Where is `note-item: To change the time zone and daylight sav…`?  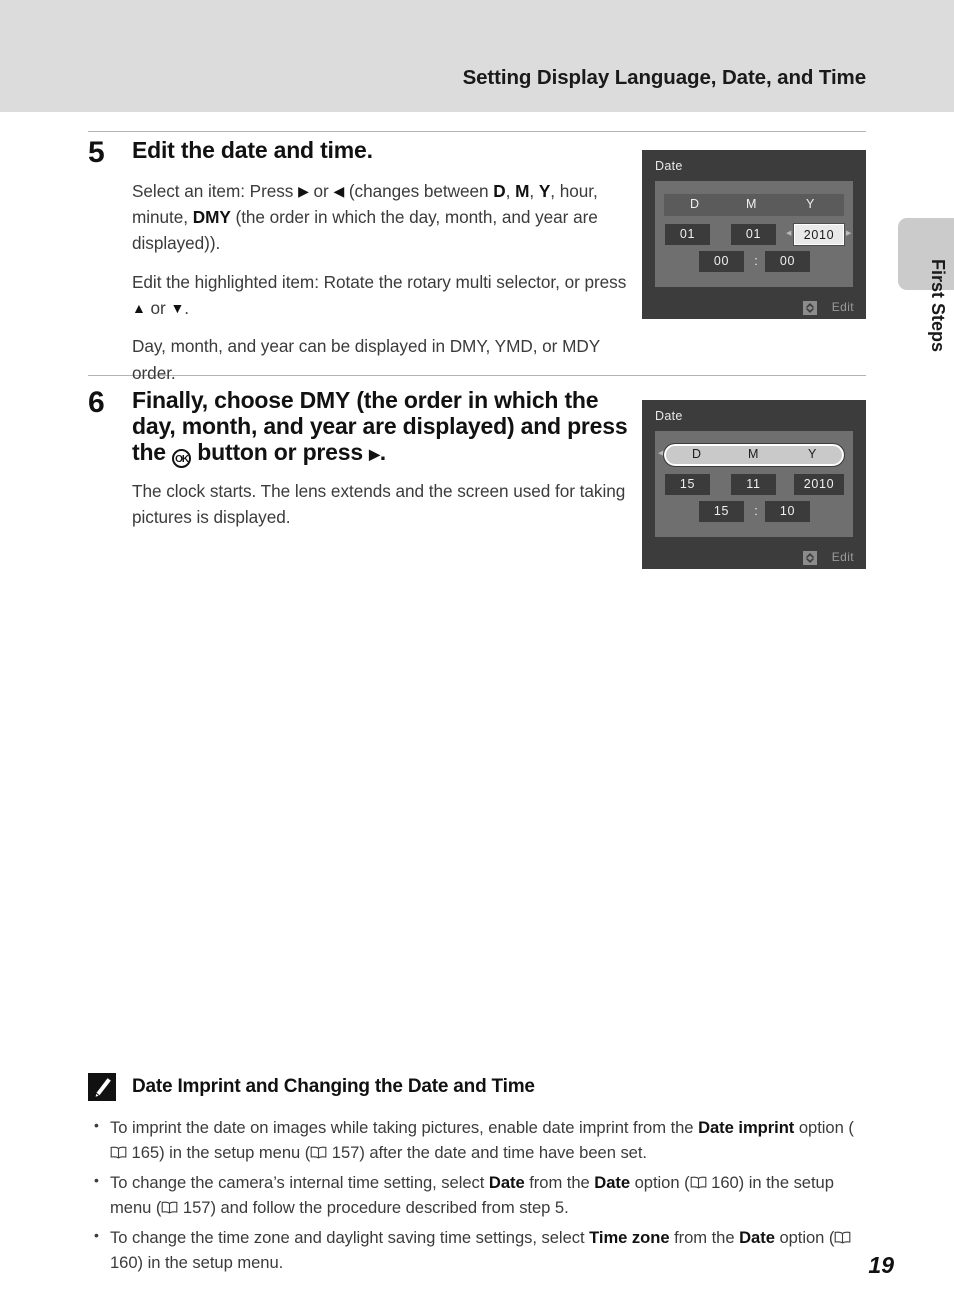 note-item: To change the time zone and daylight sav… is located at coordinates (477, 1250).